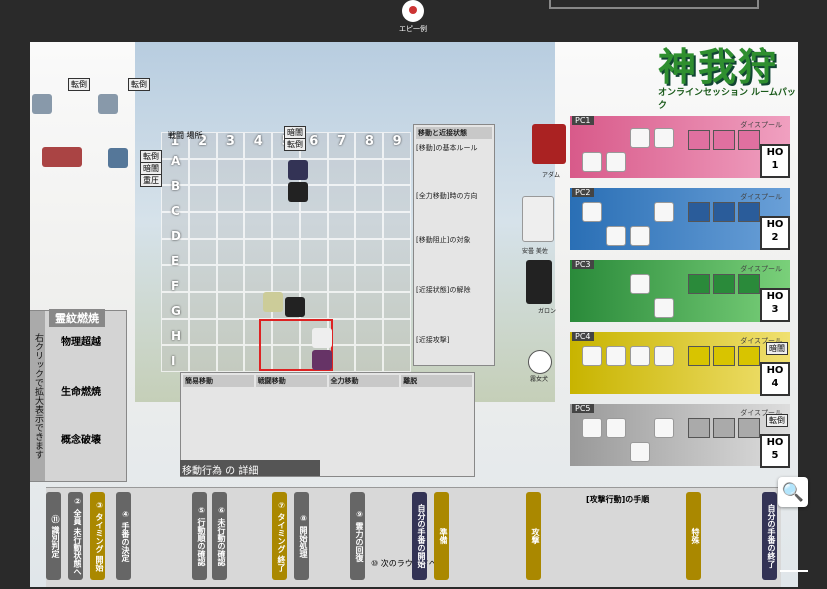 The width and height of the screenshot is (827, 589). What do you see at coordinates (413, 18) in the screenshot?
I see `speaker-indicator: エピ一例` at bounding box center [413, 18].